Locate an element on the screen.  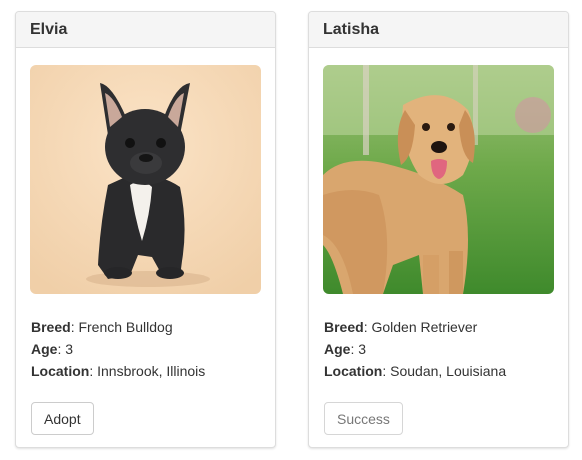
location-value: Innsbrook, Illinois is located at coordinates (151, 371).